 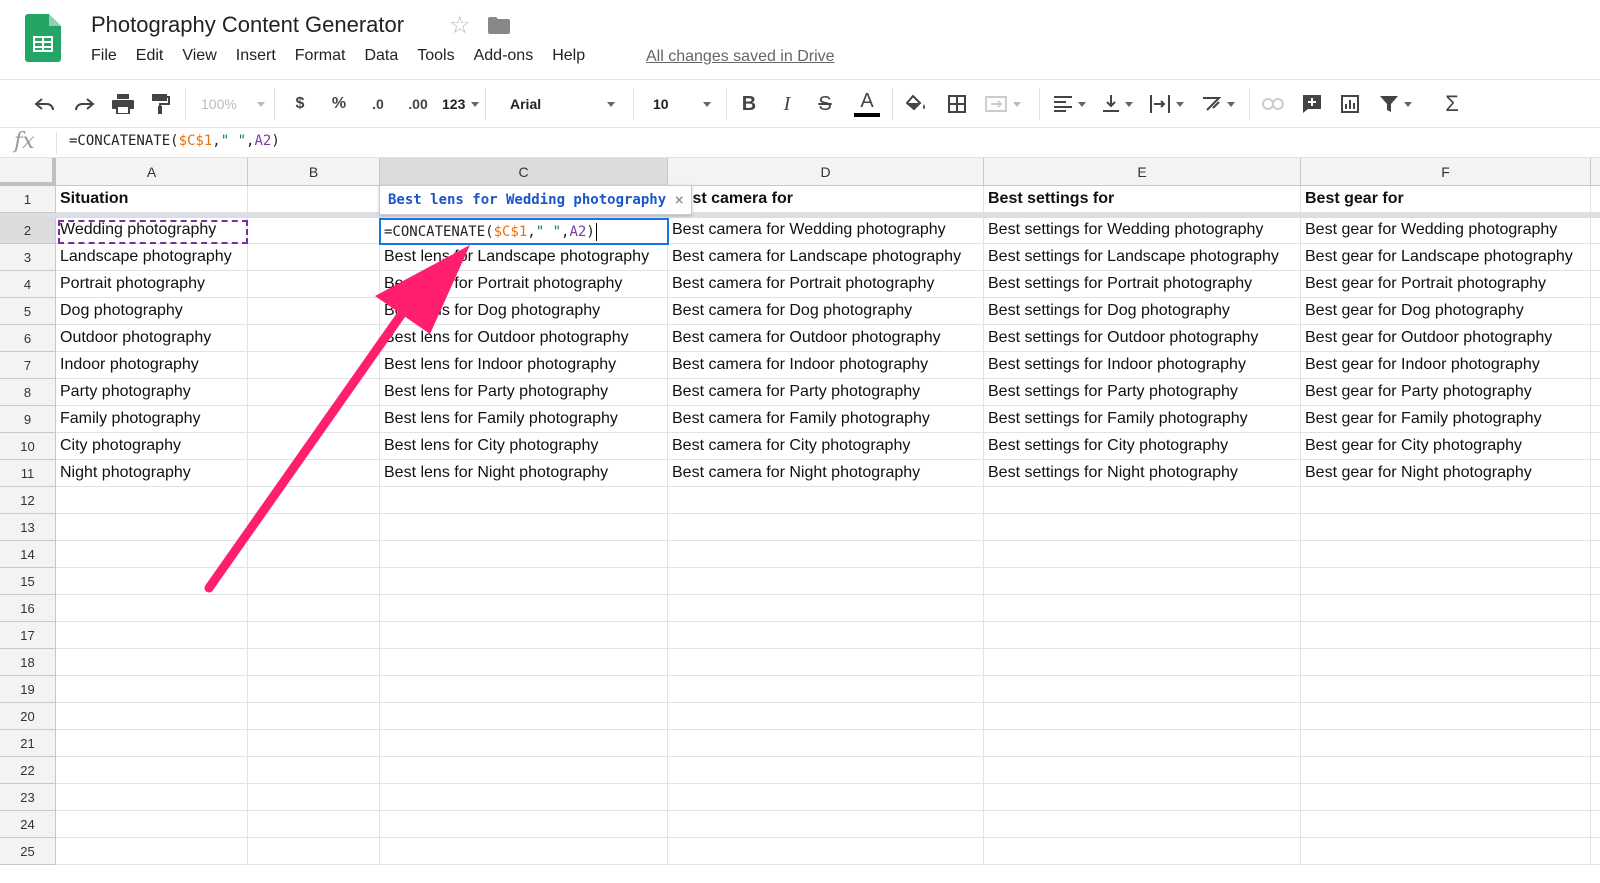 I want to click on cell-d10: Best camera for City photography, so click(x=826, y=446).